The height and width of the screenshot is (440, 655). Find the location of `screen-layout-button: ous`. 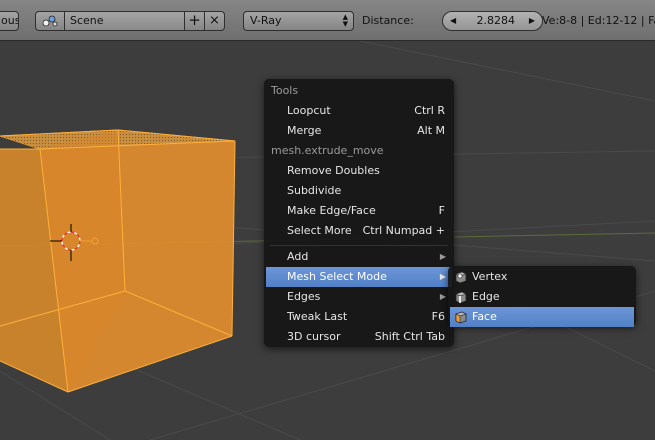

screen-layout-button: ous is located at coordinates (9, 21).